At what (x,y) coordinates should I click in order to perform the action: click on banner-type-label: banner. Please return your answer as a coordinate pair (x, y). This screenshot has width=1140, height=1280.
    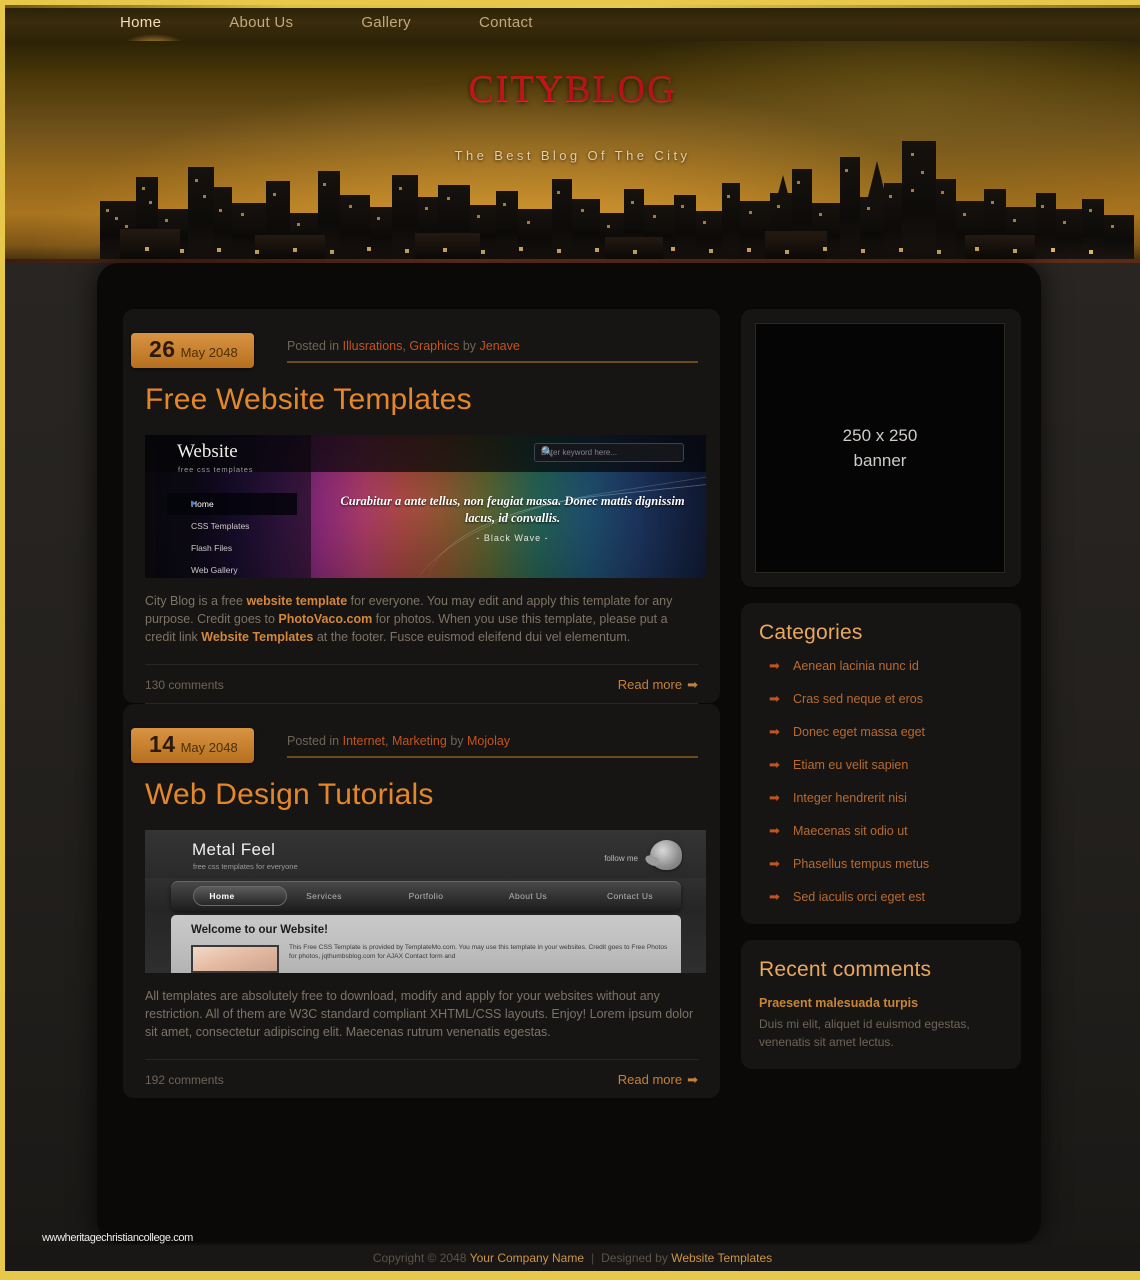
    Looking at the image, I should click on (880, 460).